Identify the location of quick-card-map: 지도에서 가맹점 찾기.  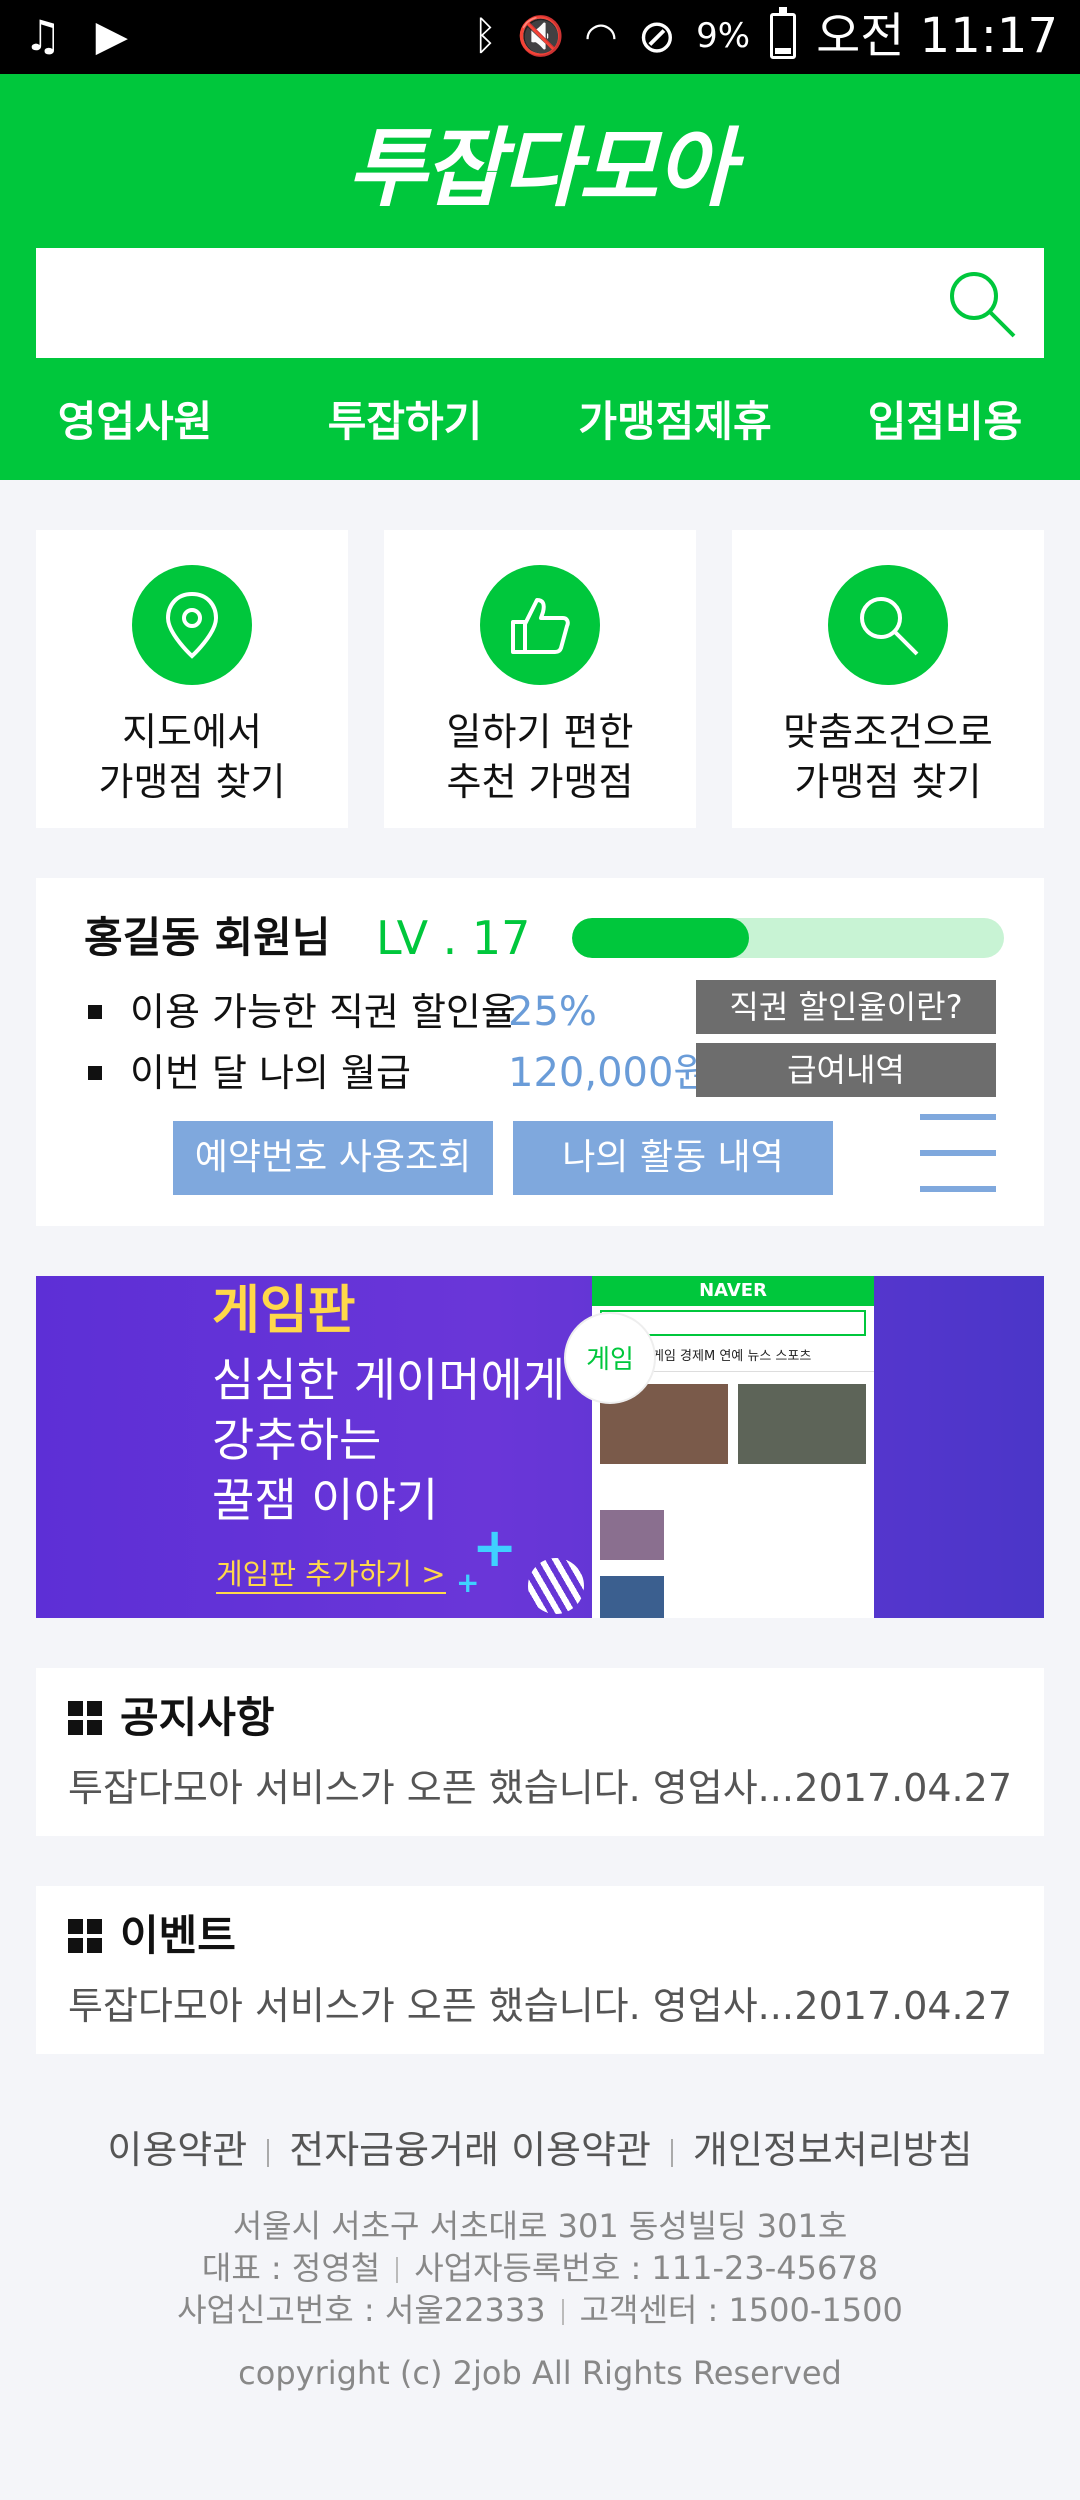
(192, 679).